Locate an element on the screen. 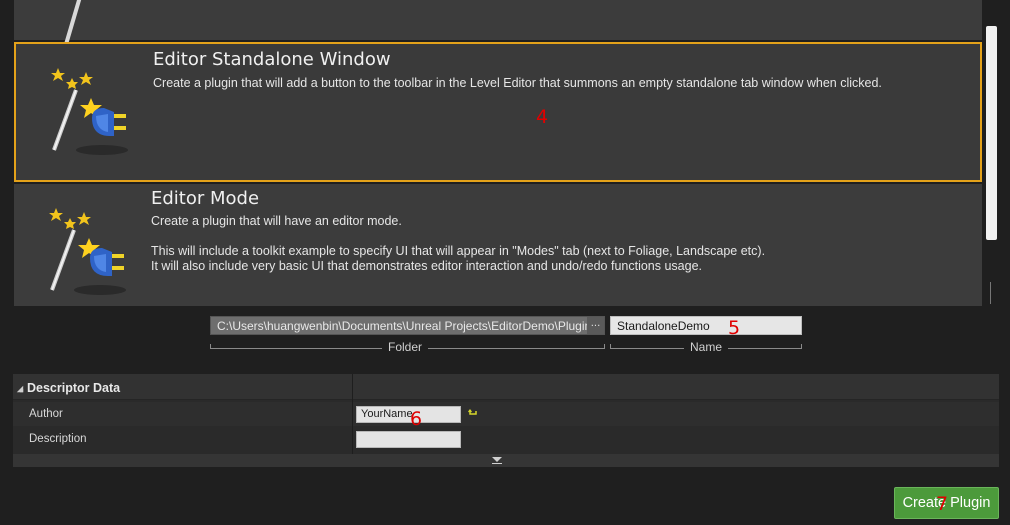  property-row-description: Description is located at coordinates (506, 439).